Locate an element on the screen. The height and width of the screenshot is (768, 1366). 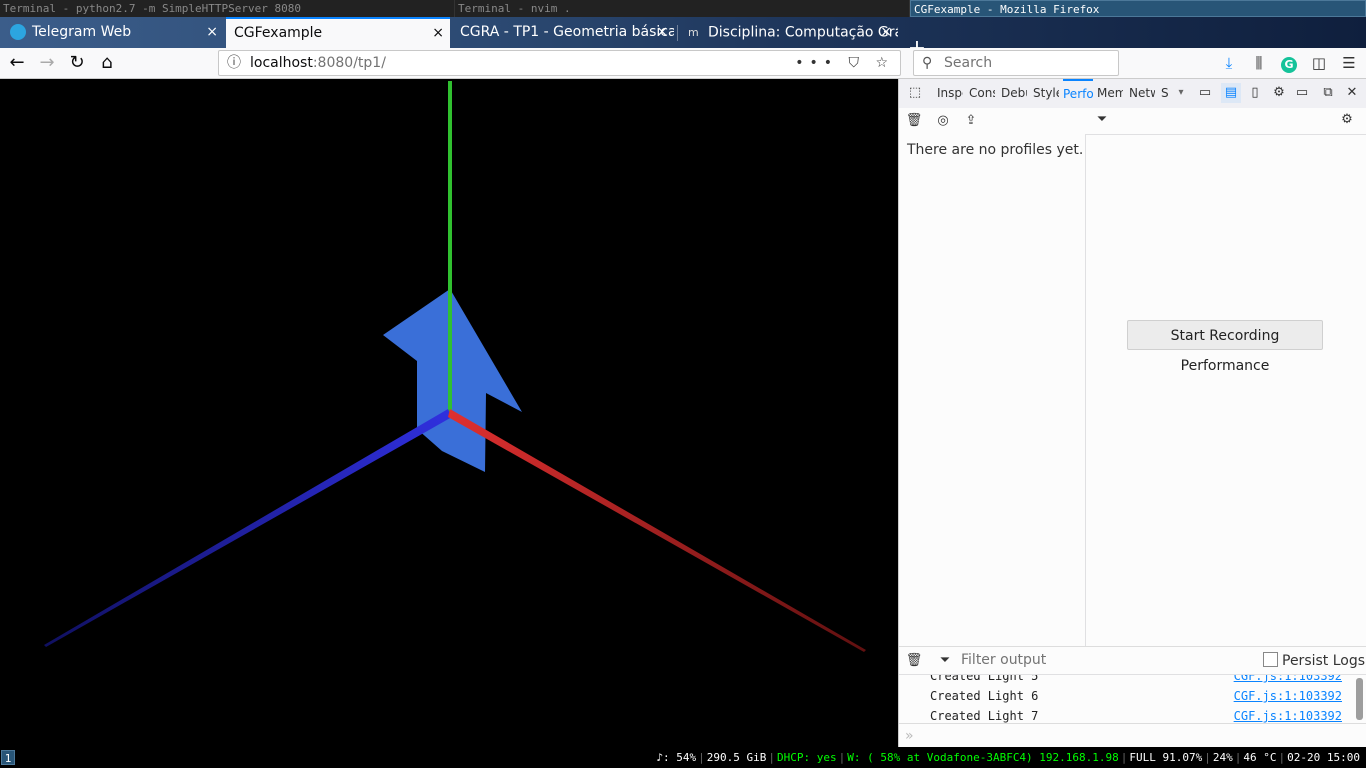
tab-cgra-tp1: CGRA - TP1 - Geometria básica × is located at coordinates (563, 32).